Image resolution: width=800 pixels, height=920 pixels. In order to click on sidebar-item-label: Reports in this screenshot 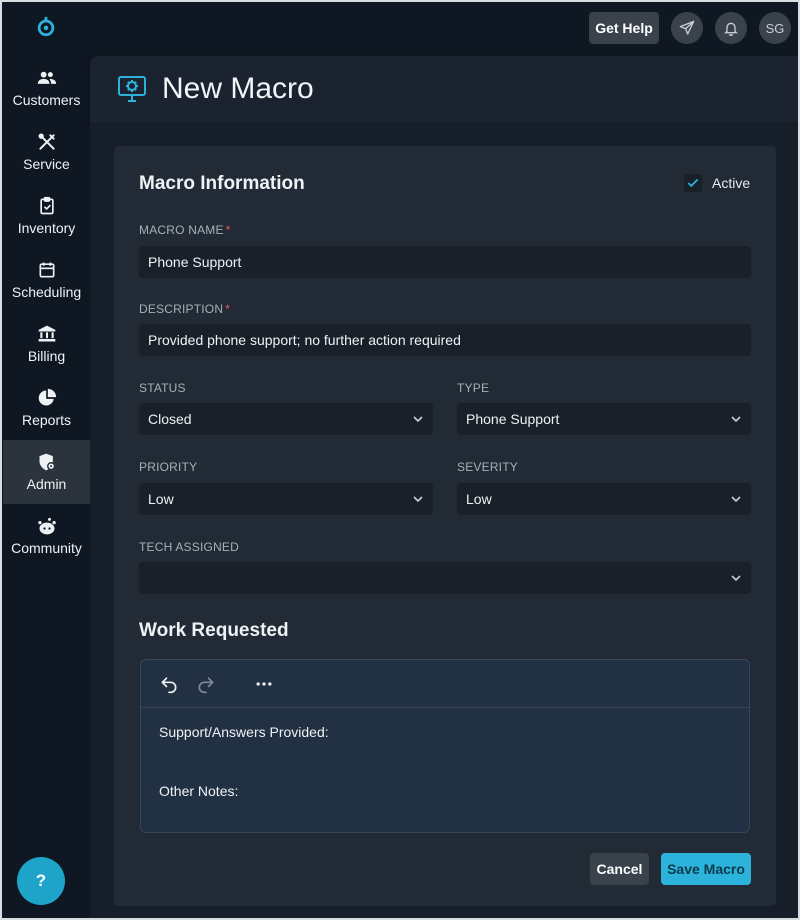, I will do `click(46, 420)`.